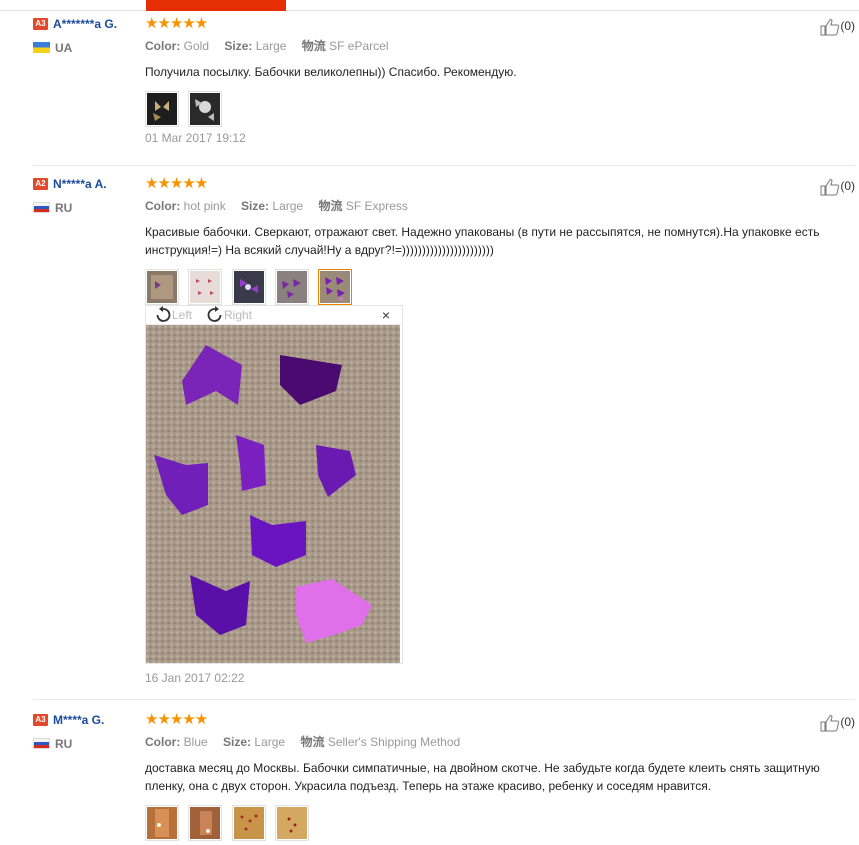 This screenshot has width=859, height=845. What do you see at coordinates (274, 315) in the screenshot?
I see `photo-viewer-toolbar: Left Right ×` at bounding box center [274, 315].